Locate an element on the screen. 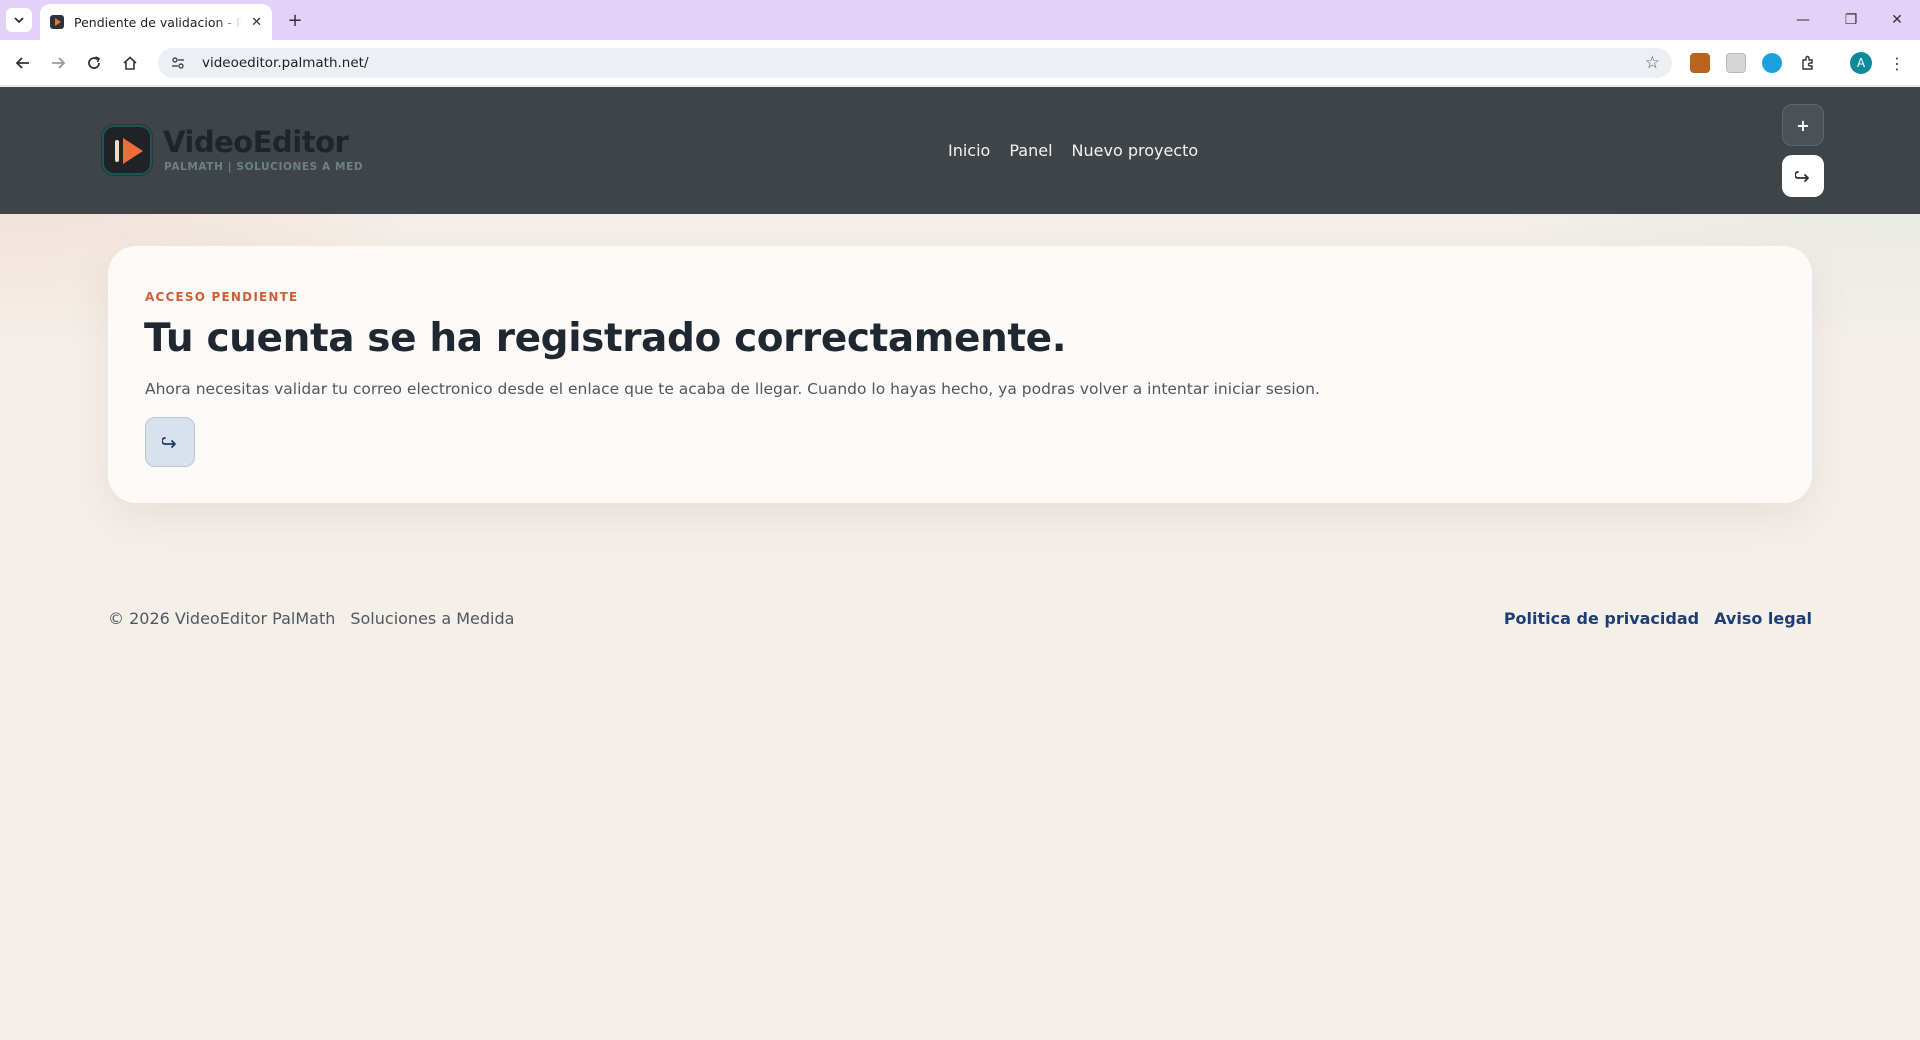 This screenshot has width=1920, height=1040. login-button is located at coordinates (1803, 176).